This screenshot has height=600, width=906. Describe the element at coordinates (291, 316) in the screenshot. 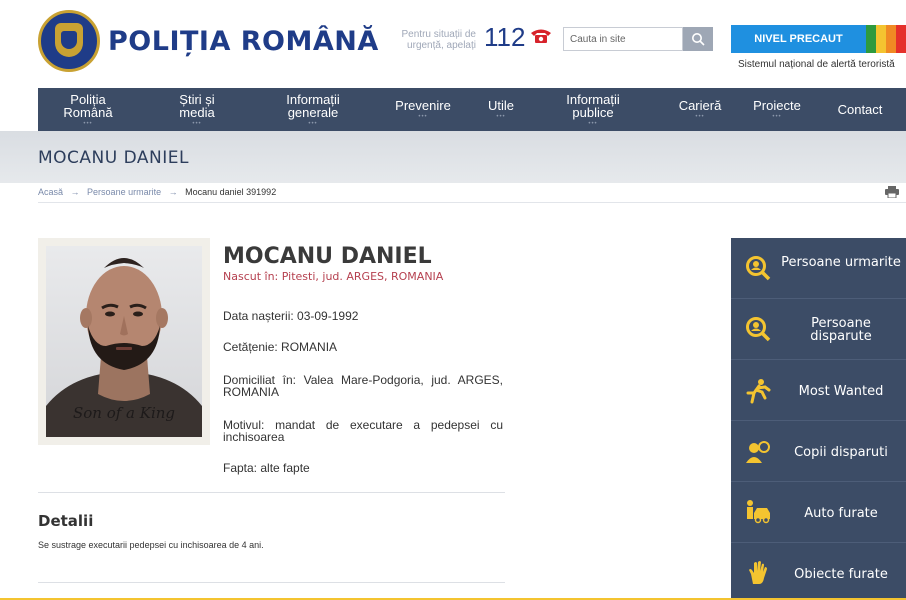

I see `person-birth-date: Data nașterii: 03-09-1992` at that location.